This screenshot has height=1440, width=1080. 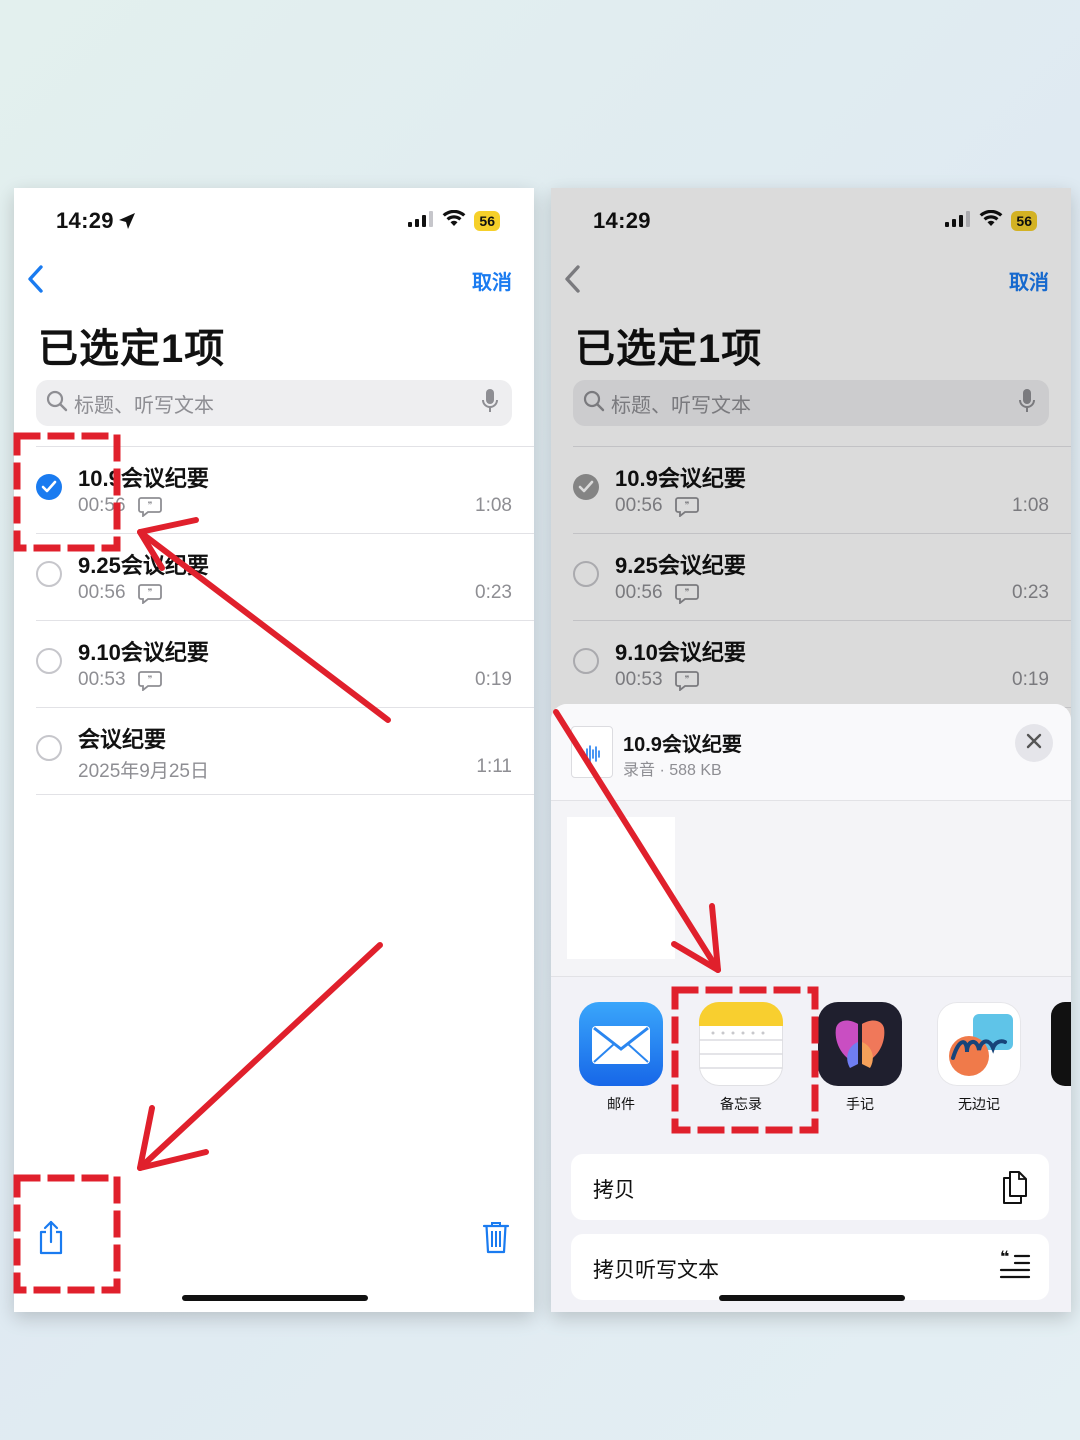 I want to click on close-button, so click(x=1034, y=743).